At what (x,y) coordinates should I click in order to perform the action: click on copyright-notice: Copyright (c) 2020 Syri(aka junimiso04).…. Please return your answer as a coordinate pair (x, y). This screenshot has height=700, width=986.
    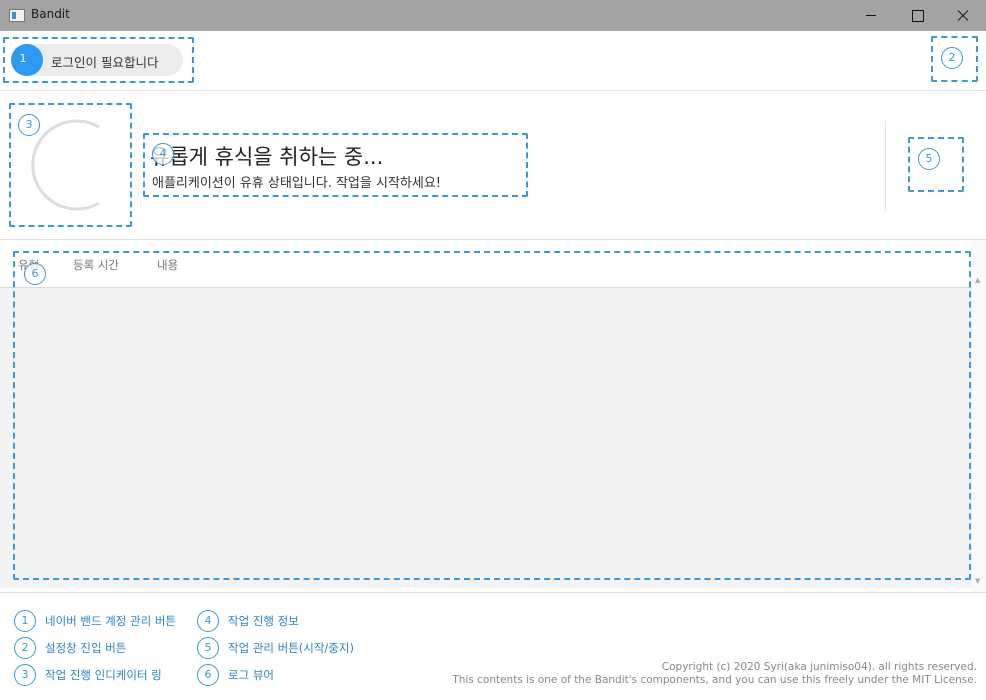
    Looking at the image, I should click on (714, 674).